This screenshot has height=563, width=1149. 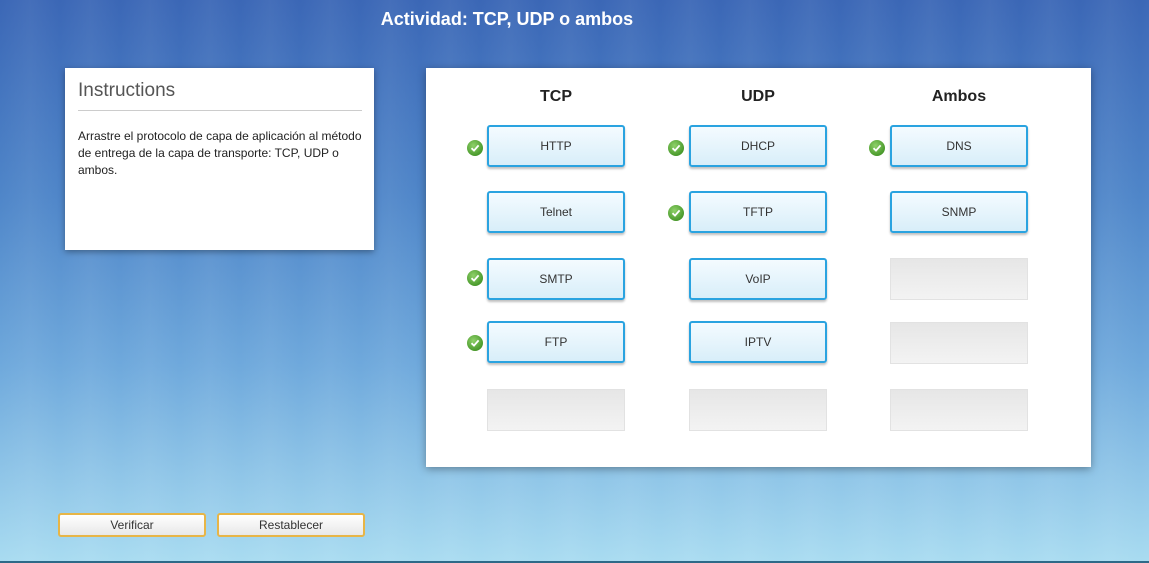 I want to click on column-title-udp: UDP, so click(x=758, y=96).